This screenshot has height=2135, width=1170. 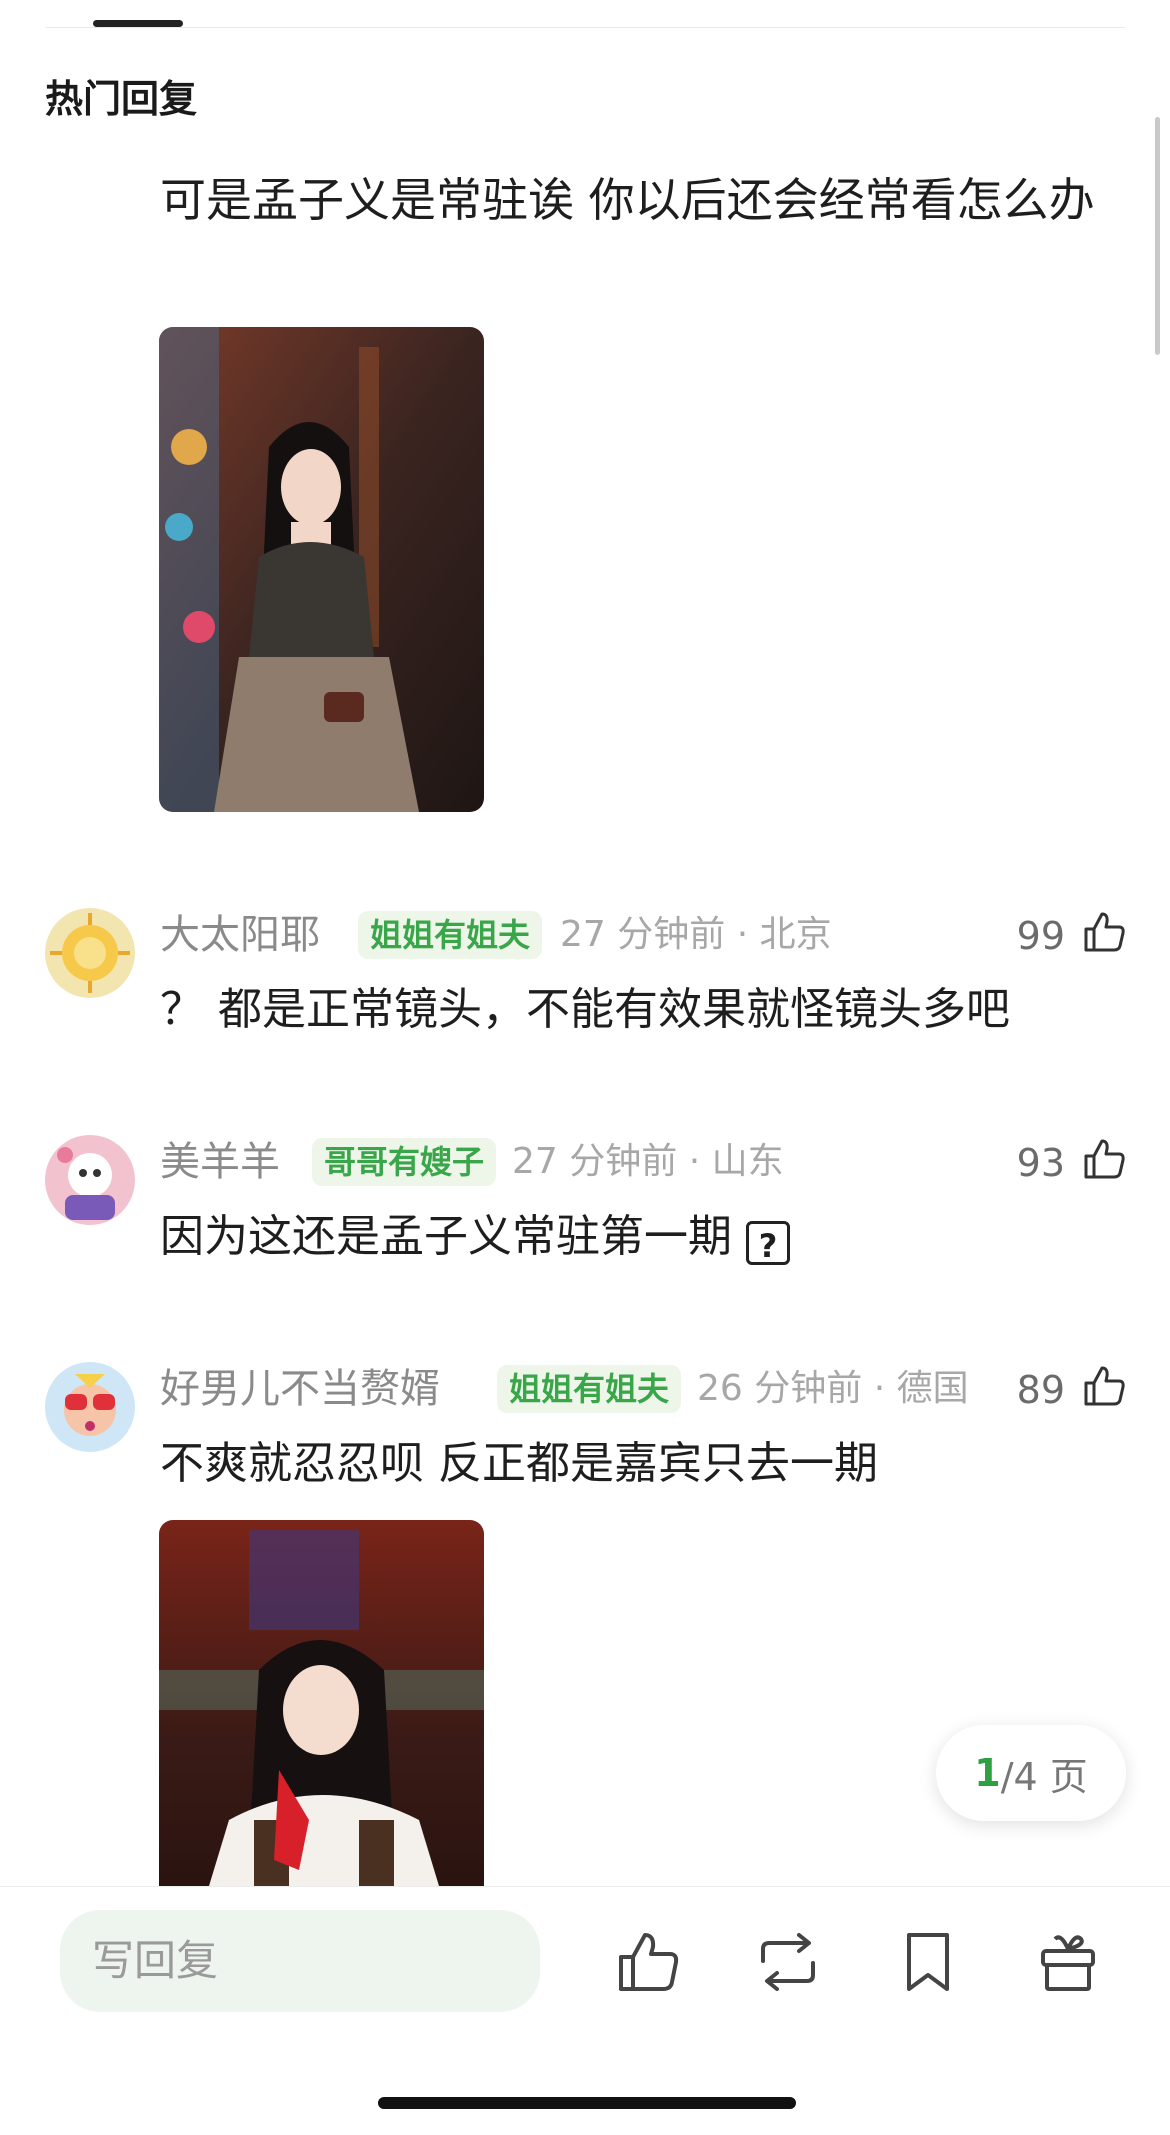 What do you see at coordinates (220, 1162) in the screenshot?
I see `username: 美羊羊` at bounding box center [220, 1162].